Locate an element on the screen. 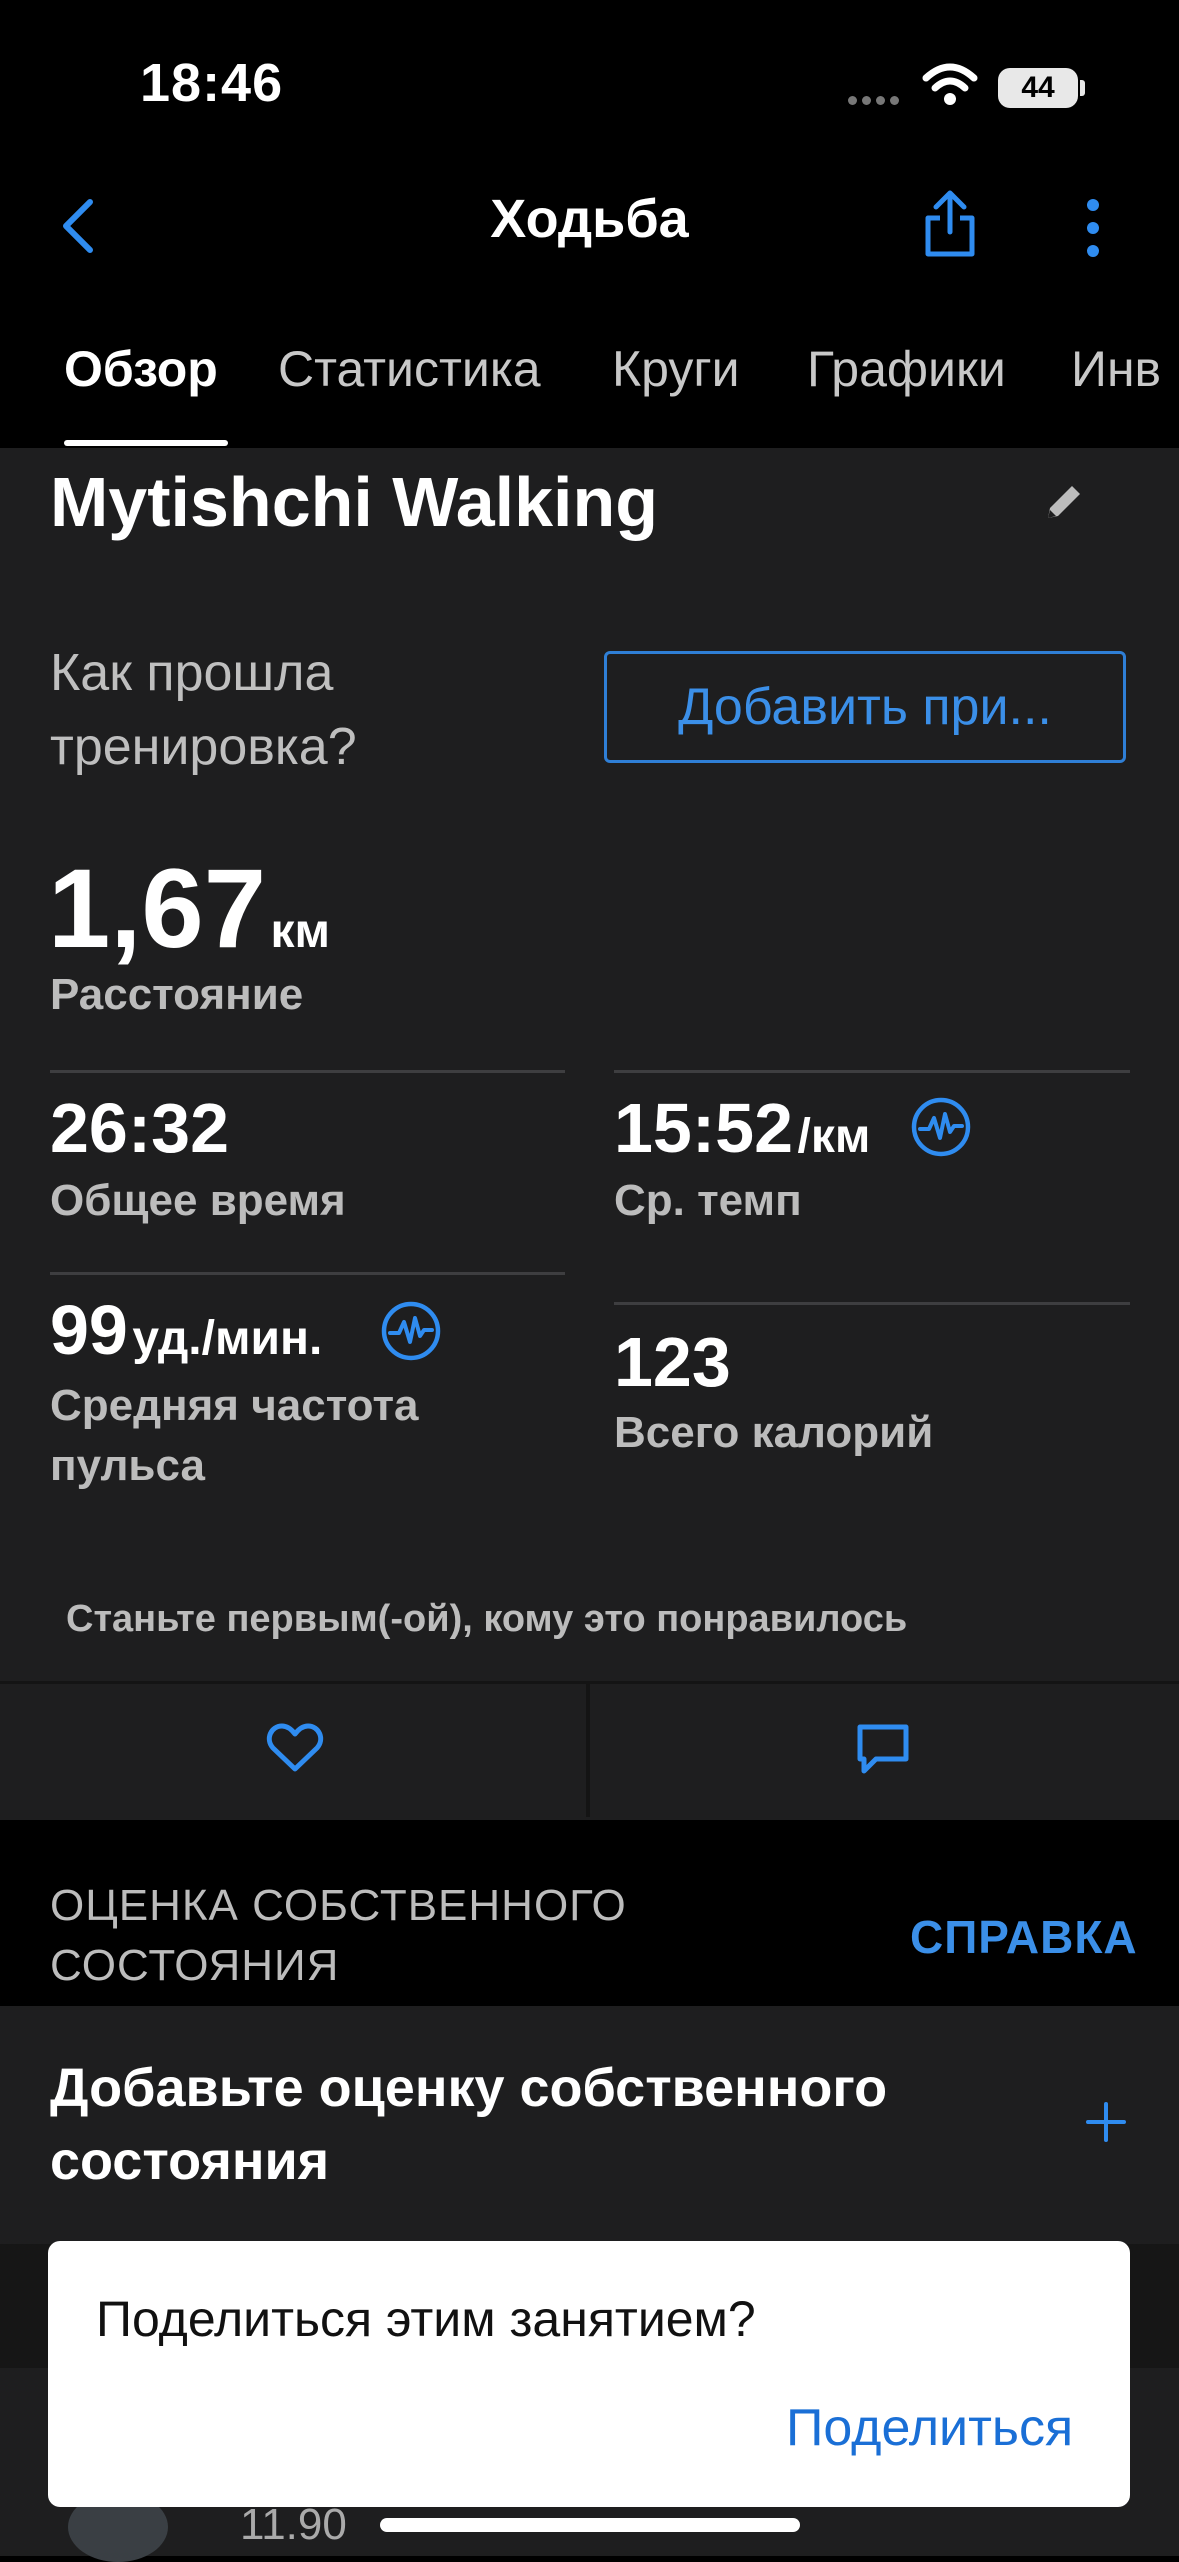  avg-hr-value: 99 is located at coordinates (89, 1330).